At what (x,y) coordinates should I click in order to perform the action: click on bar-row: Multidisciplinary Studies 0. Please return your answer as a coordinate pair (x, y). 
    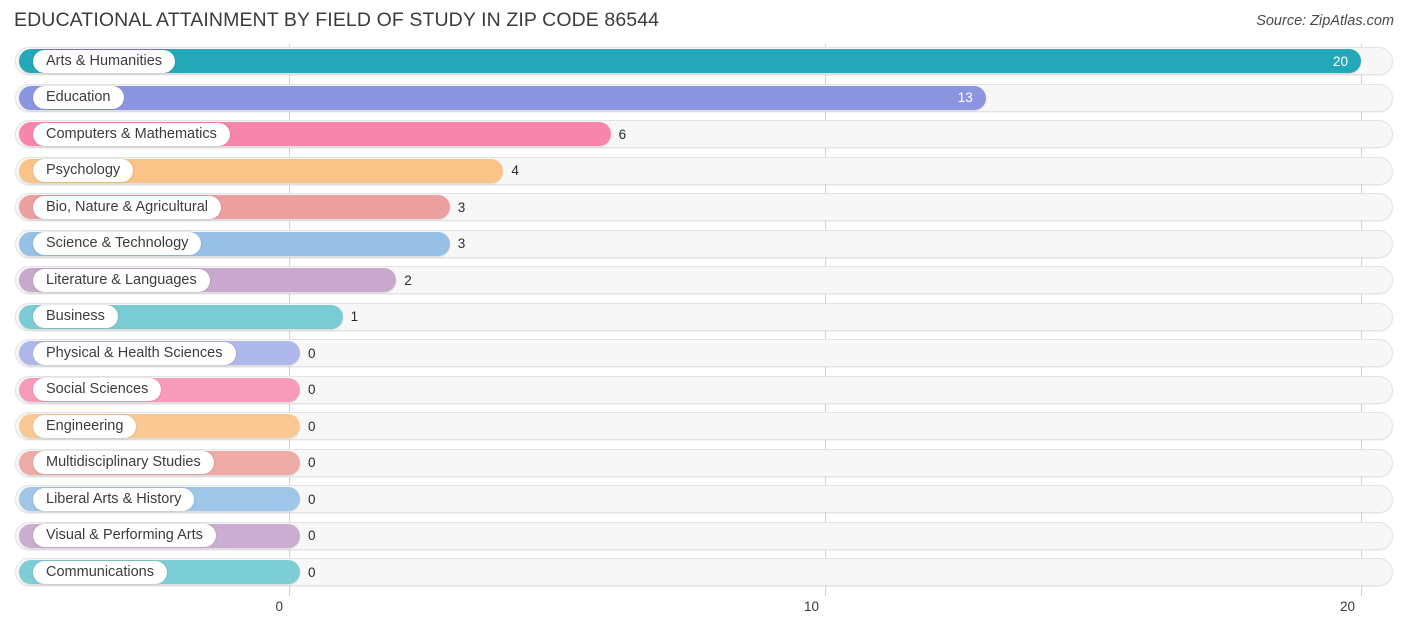
    Looking at the image, I should click on (703, 464).